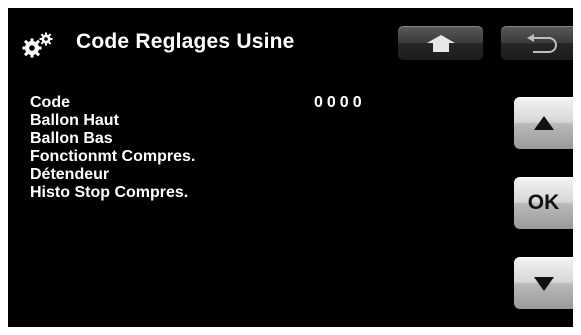  What do you see at coordinates (112, 193) in the screenshot?
I see `menu-item-histo-stop-compres: Histo Stop Compres.` at bounding box center [112, 193].